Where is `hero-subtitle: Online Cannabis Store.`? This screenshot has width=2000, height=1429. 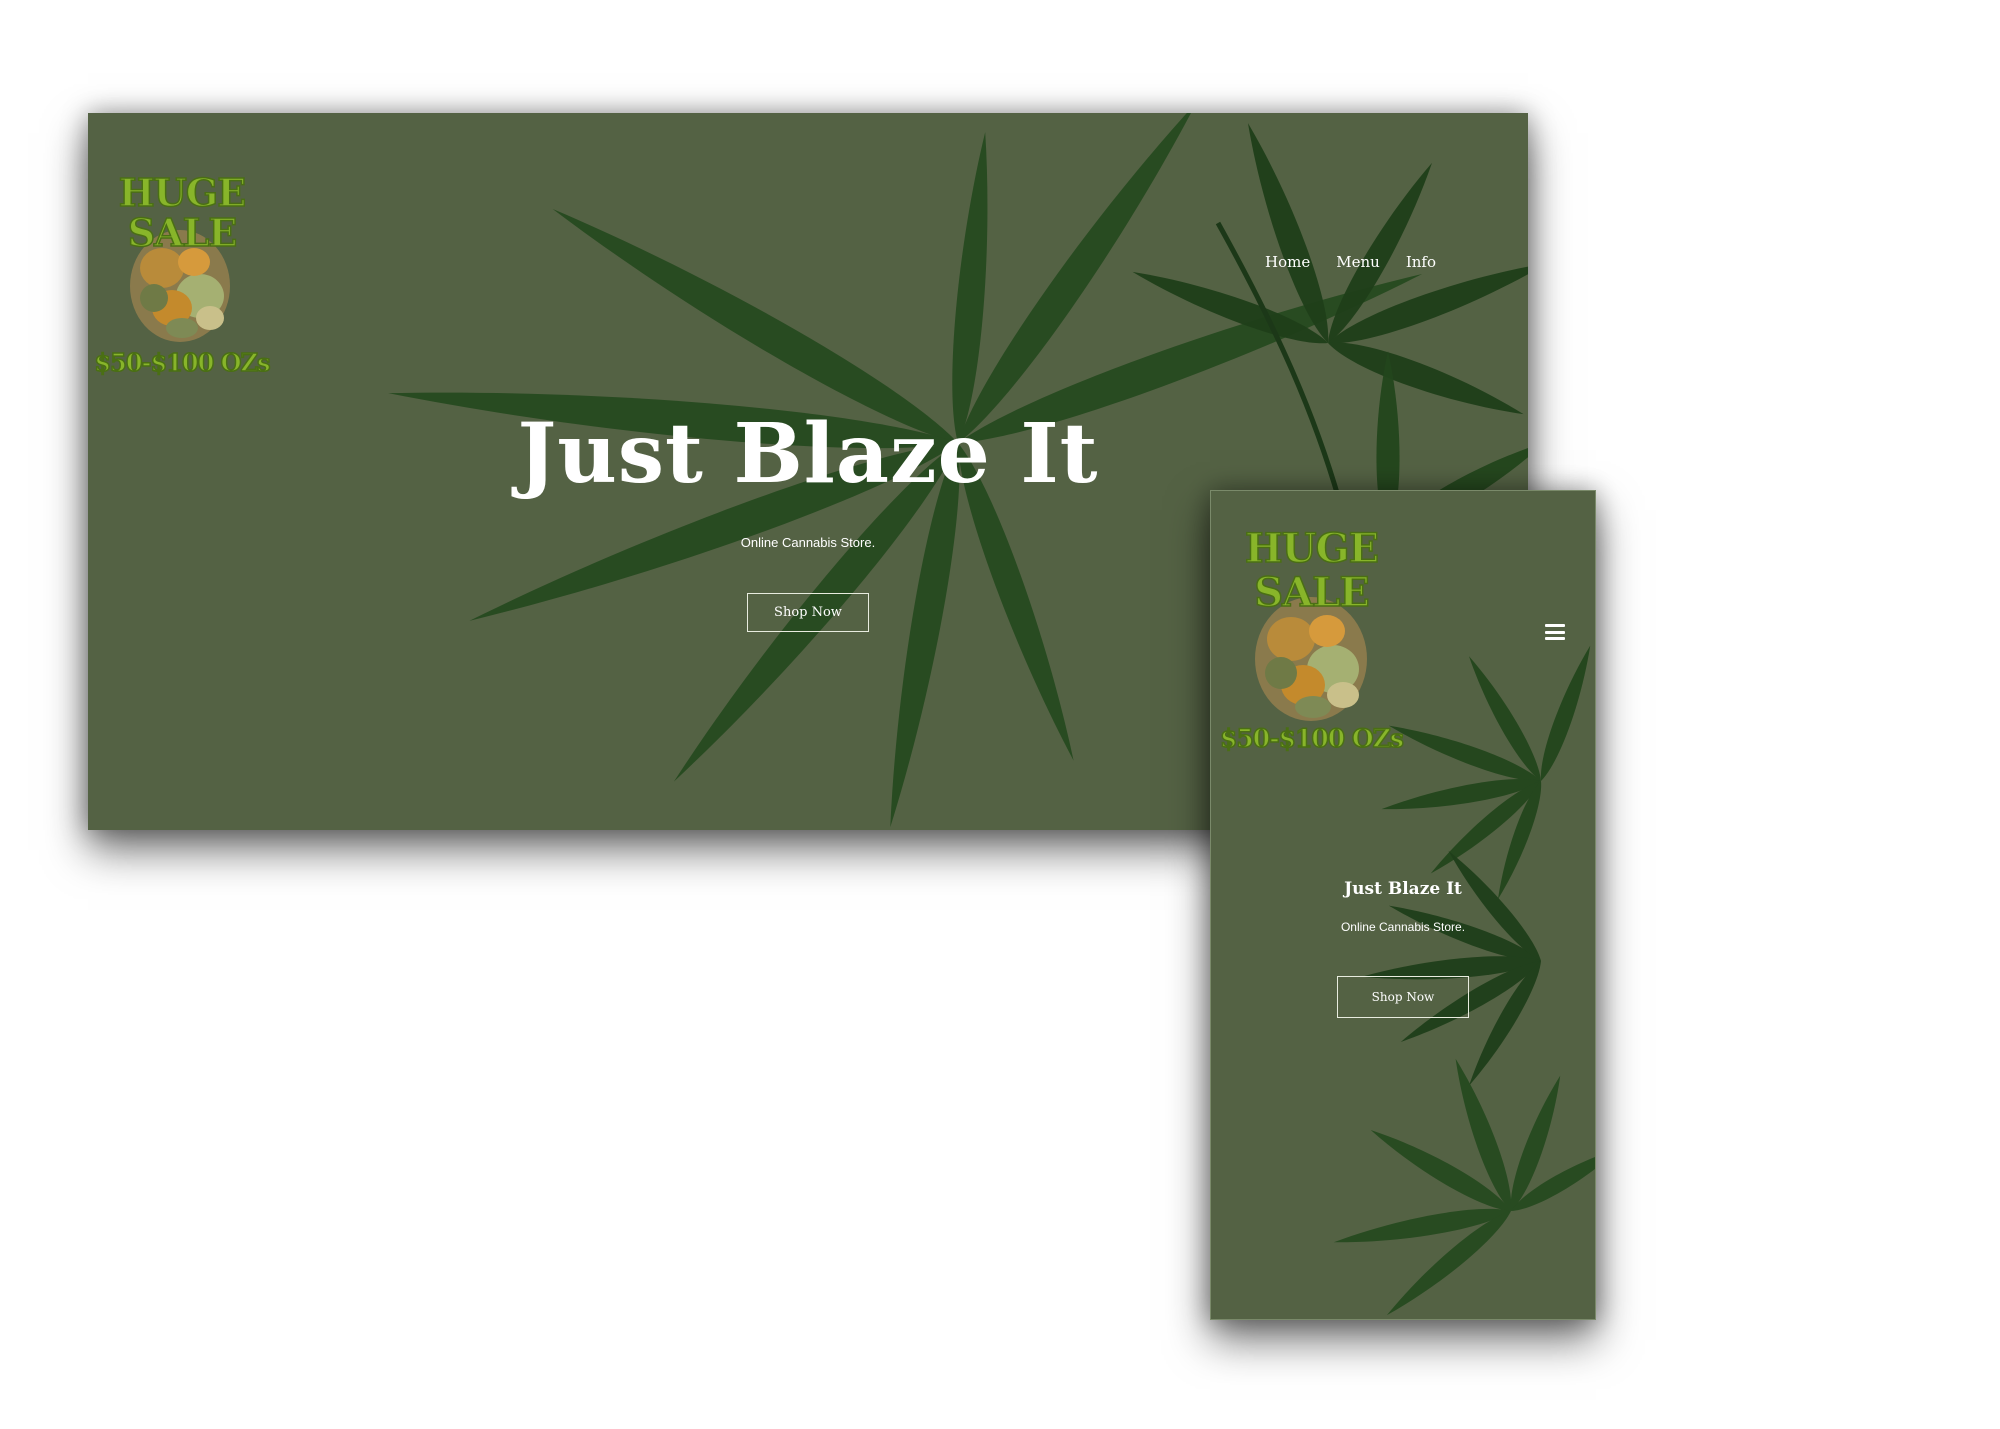
hero-subtitle: Online Cannabis Store. is located at coordinates (1403, 927).